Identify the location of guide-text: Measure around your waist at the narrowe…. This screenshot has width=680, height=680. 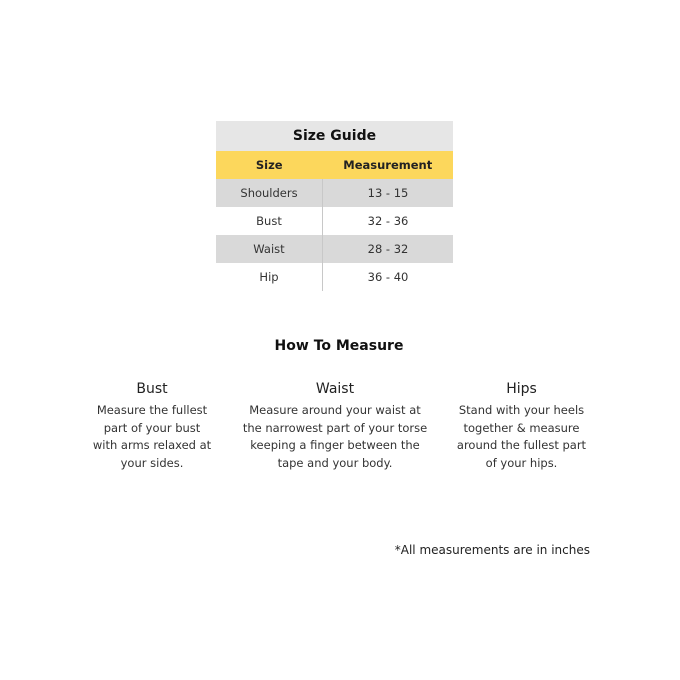
(335, 436).